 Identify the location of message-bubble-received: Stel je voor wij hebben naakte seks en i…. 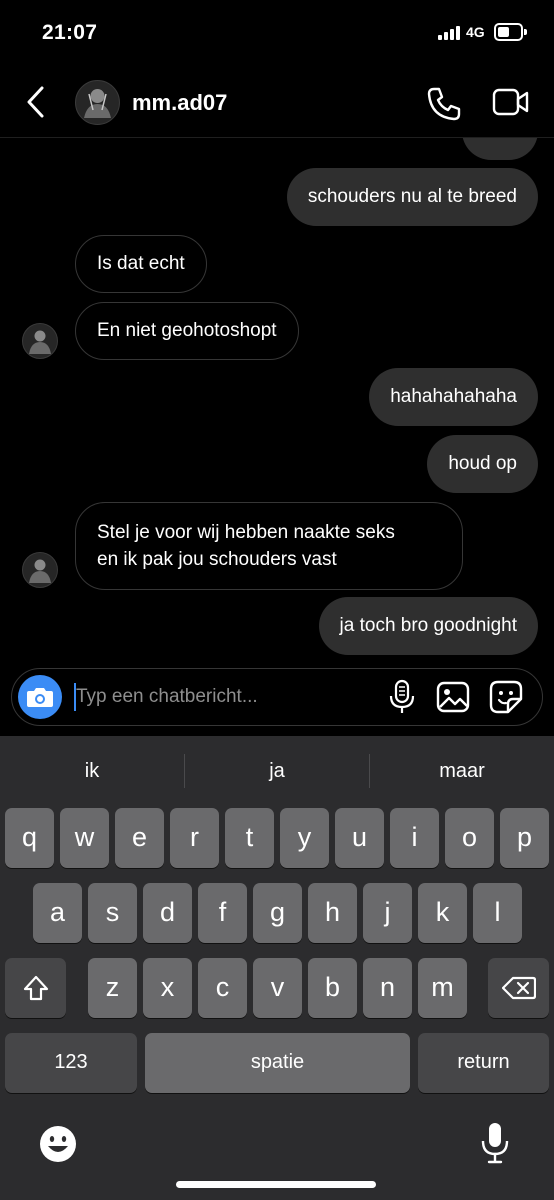
(269, 546).